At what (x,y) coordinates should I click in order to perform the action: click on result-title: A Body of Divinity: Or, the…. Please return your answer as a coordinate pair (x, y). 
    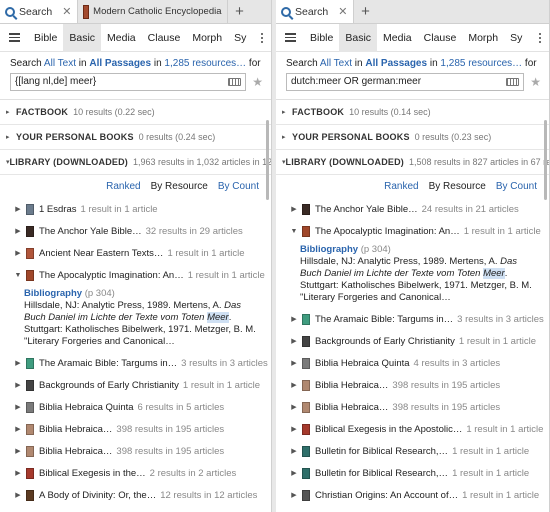
    Looking at the image, I should click on (98, 495).